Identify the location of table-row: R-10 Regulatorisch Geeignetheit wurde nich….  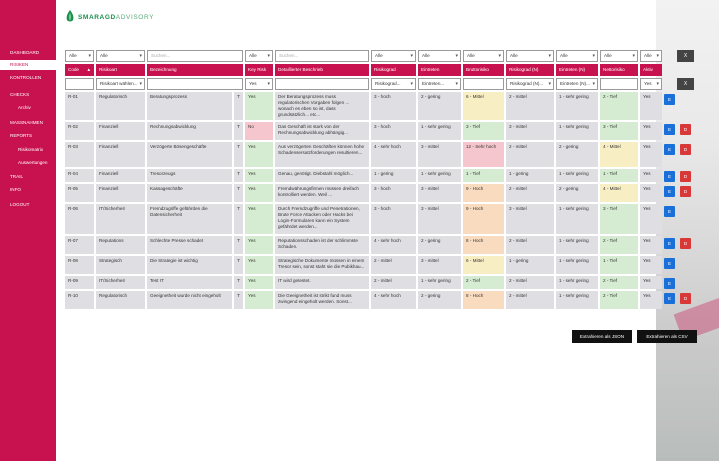
(379, 300).